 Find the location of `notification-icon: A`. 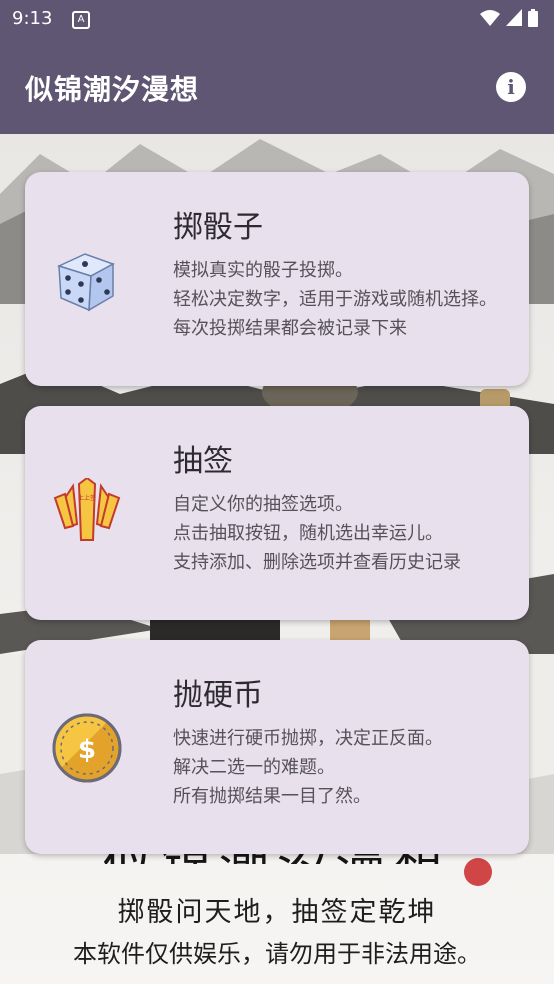

notification-icon: A is located at coordinates (81, 20).